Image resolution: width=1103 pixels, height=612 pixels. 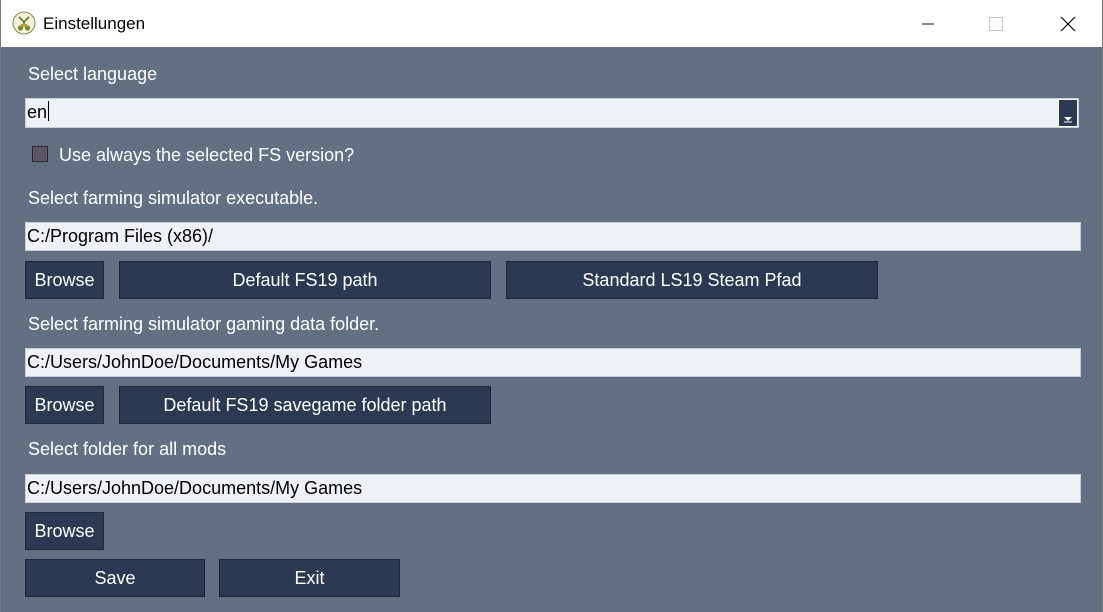 What do you see at coordinates (64, 405) in the screenshot?
I see `gaming-data-browse-button: Browse` at bounding box center [64, 405].